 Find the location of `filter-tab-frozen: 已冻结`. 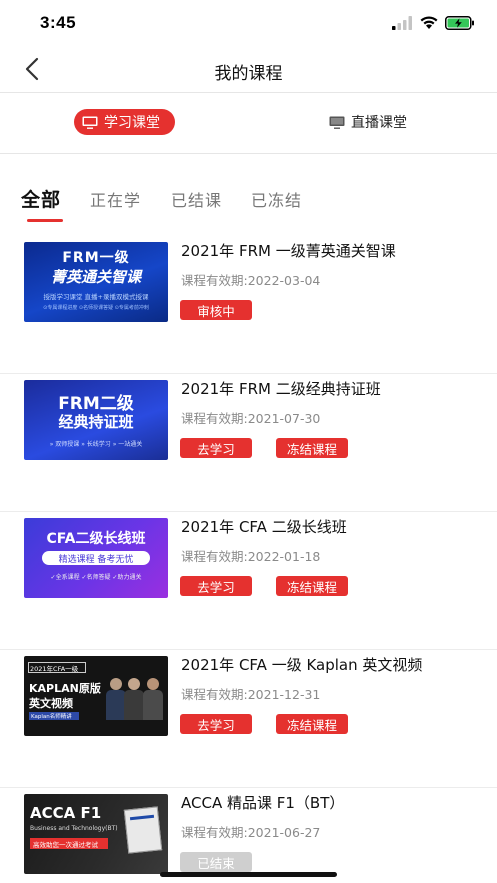

filter-tab-frozen: 已冻结 is located at coordinates (276, 199).